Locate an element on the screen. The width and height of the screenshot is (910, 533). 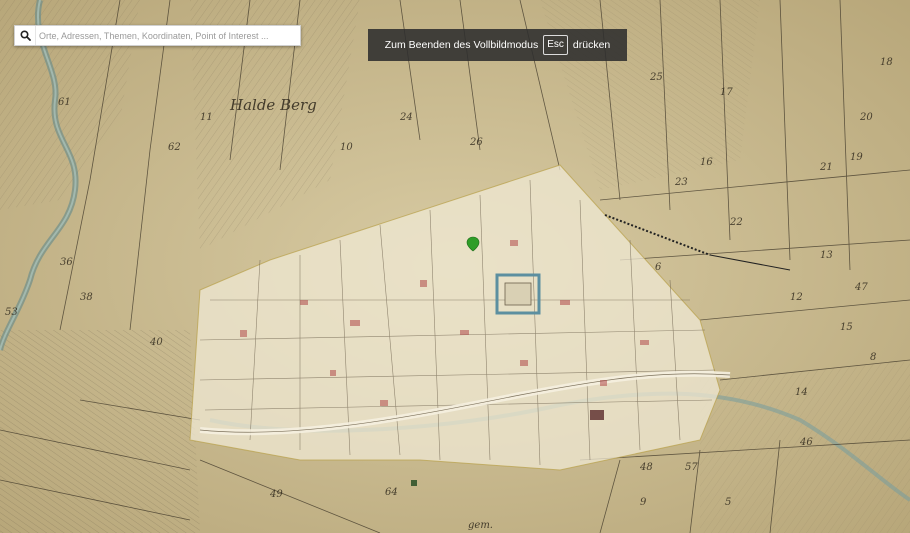
search-icon is located at coordinates (25, 35).